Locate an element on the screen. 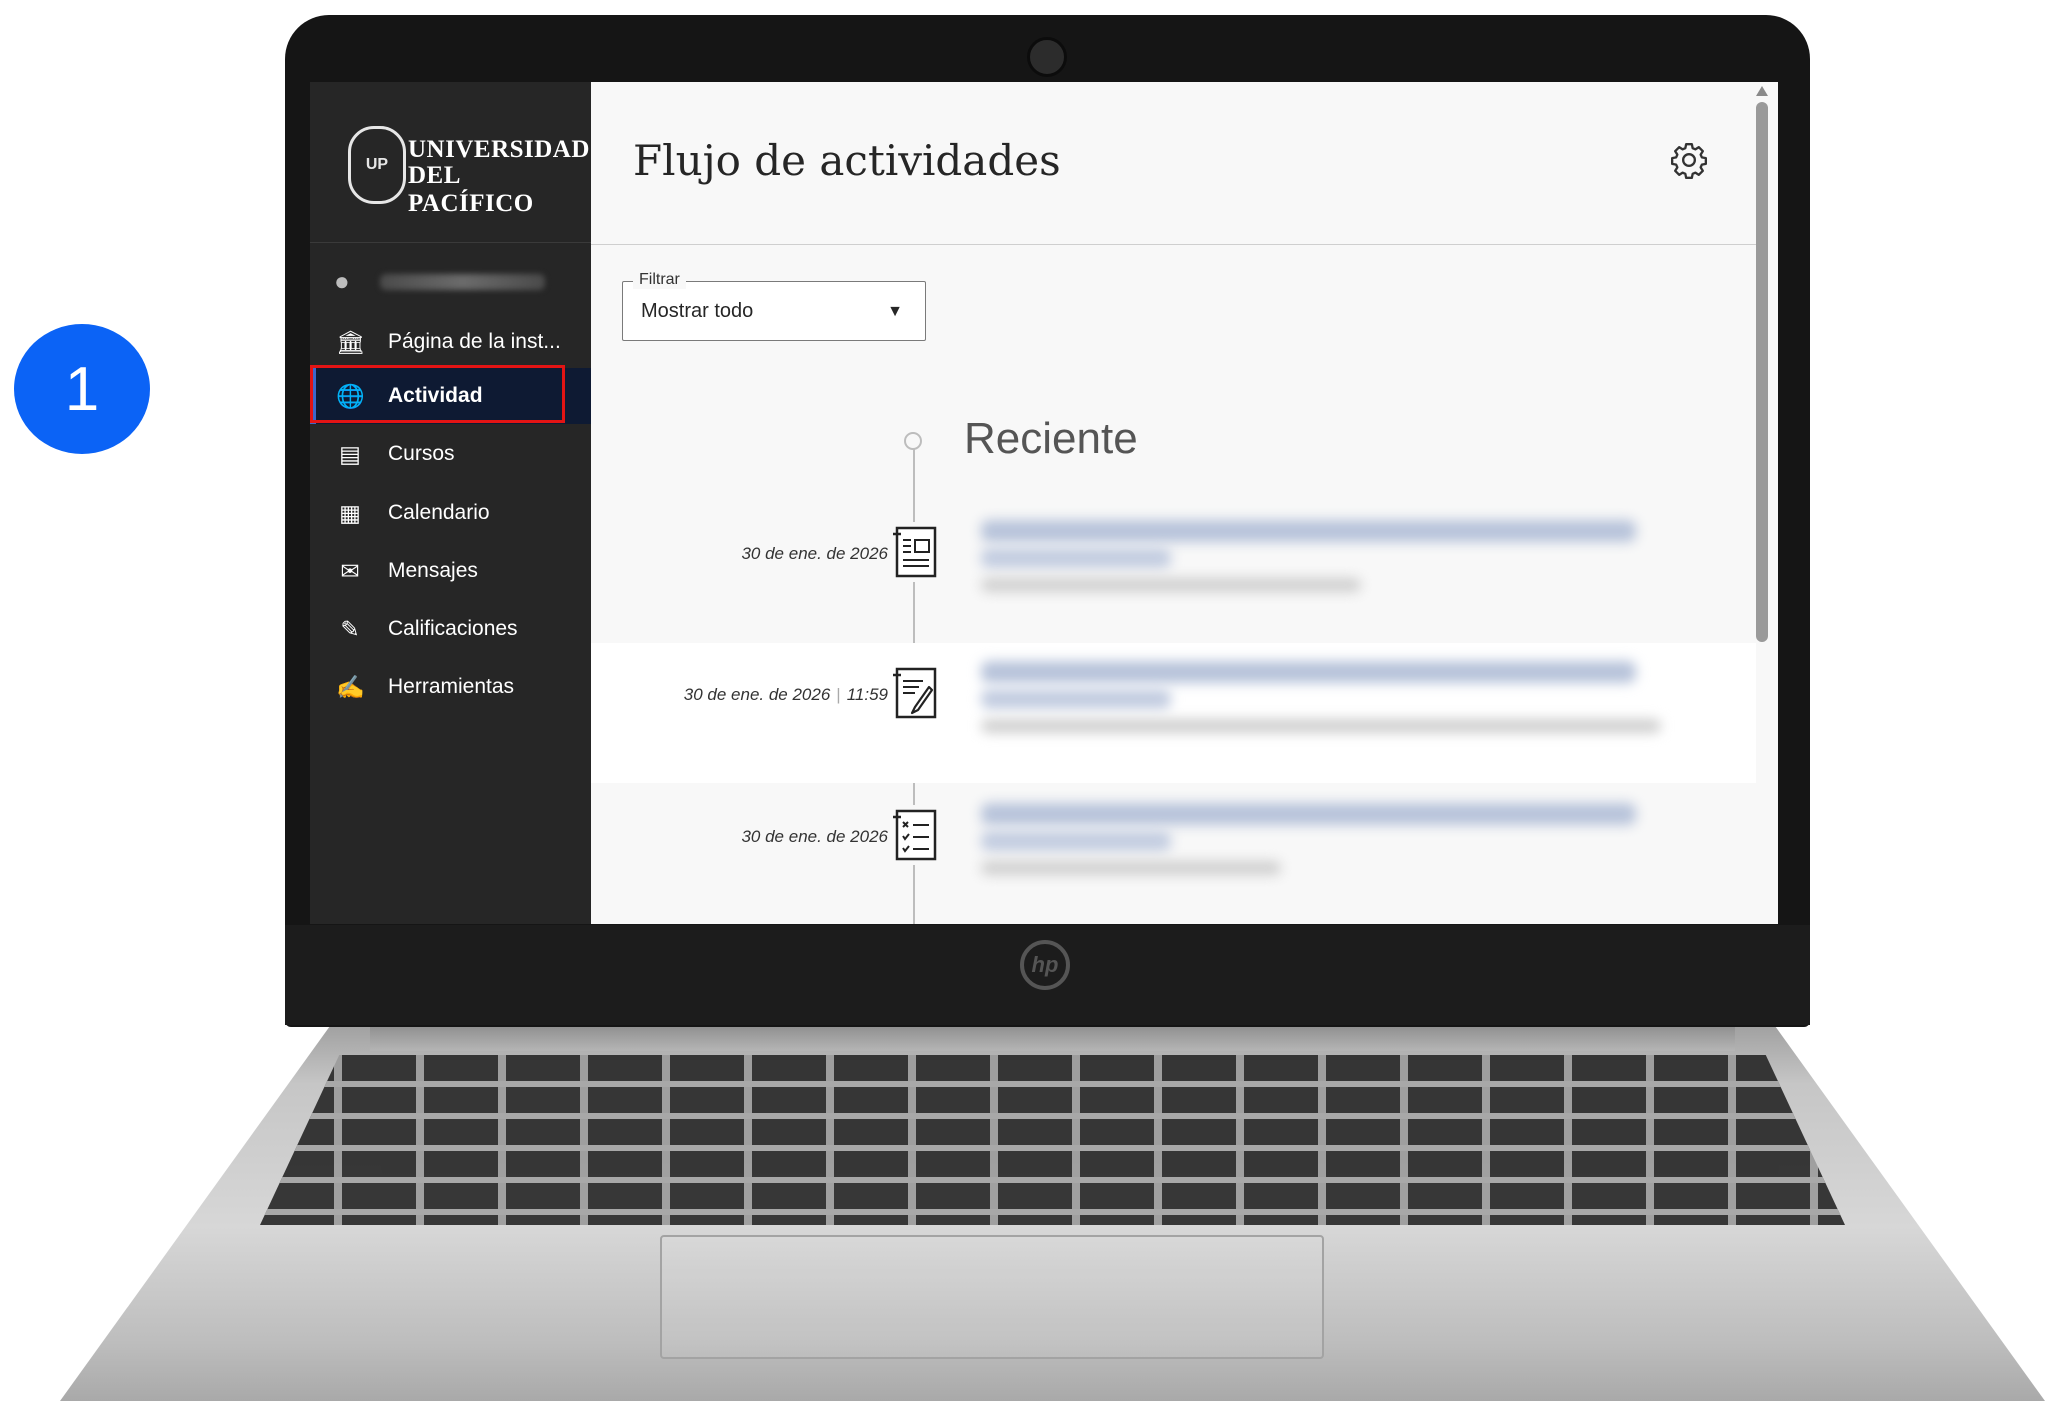  checklist-icon is located at coordinates (915, 835).